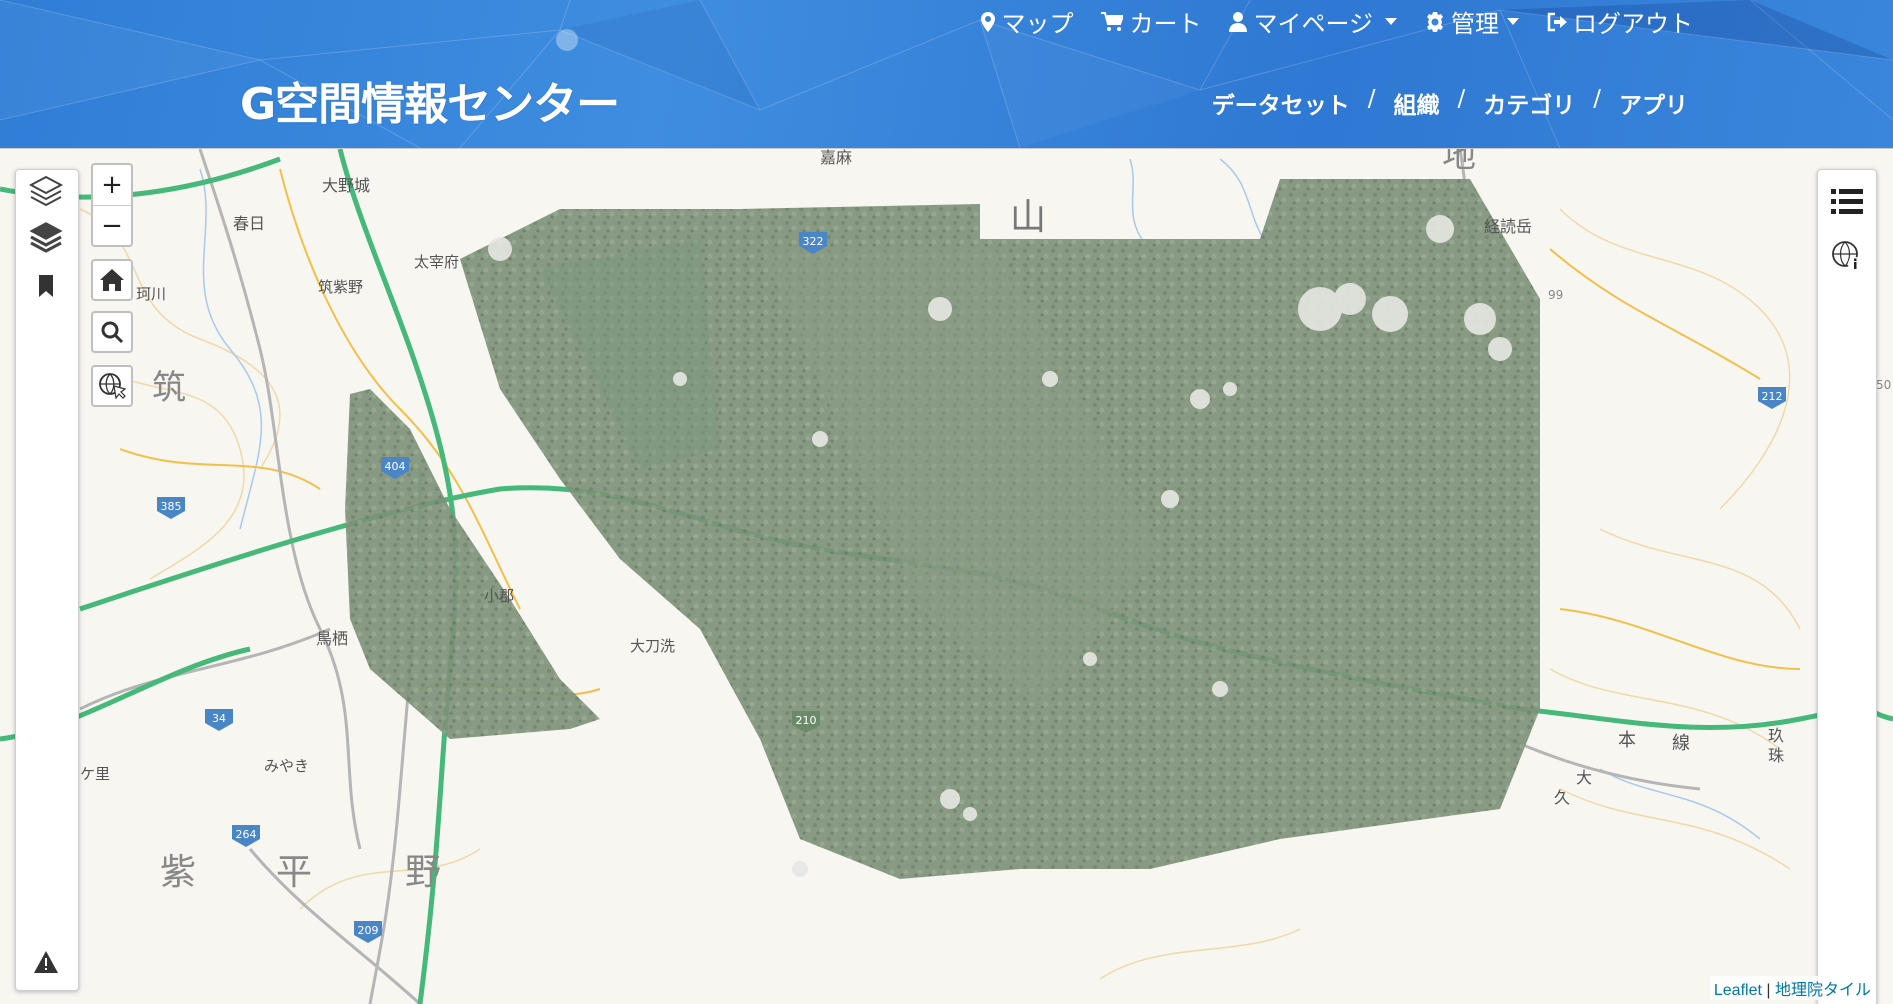  I want to click on map-label: 春日, so click(249, 223).